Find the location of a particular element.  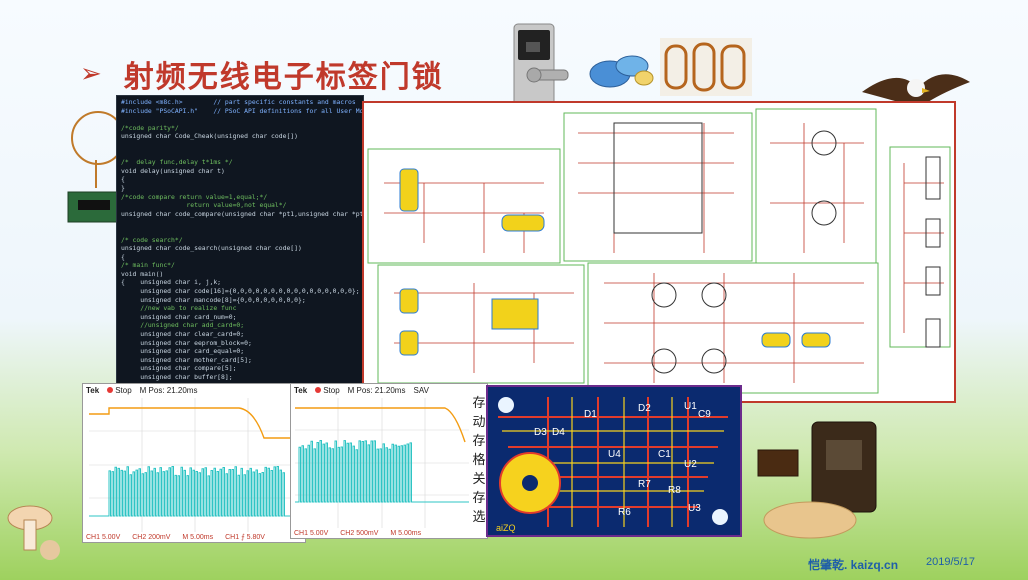

antenna-coils-photo is located at coordinates (706, 67).